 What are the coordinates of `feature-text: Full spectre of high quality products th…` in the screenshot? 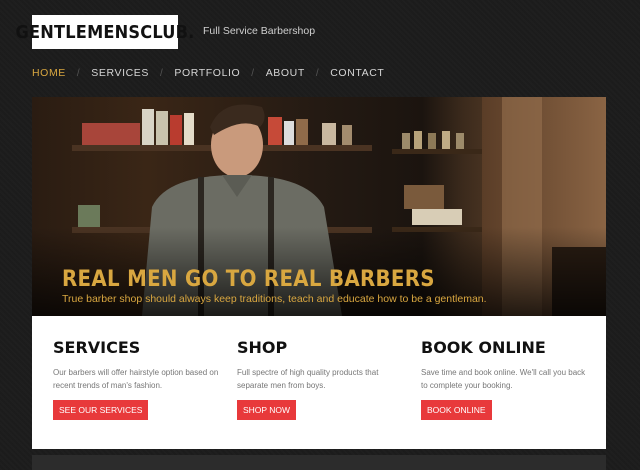 It's located at (308, 379).